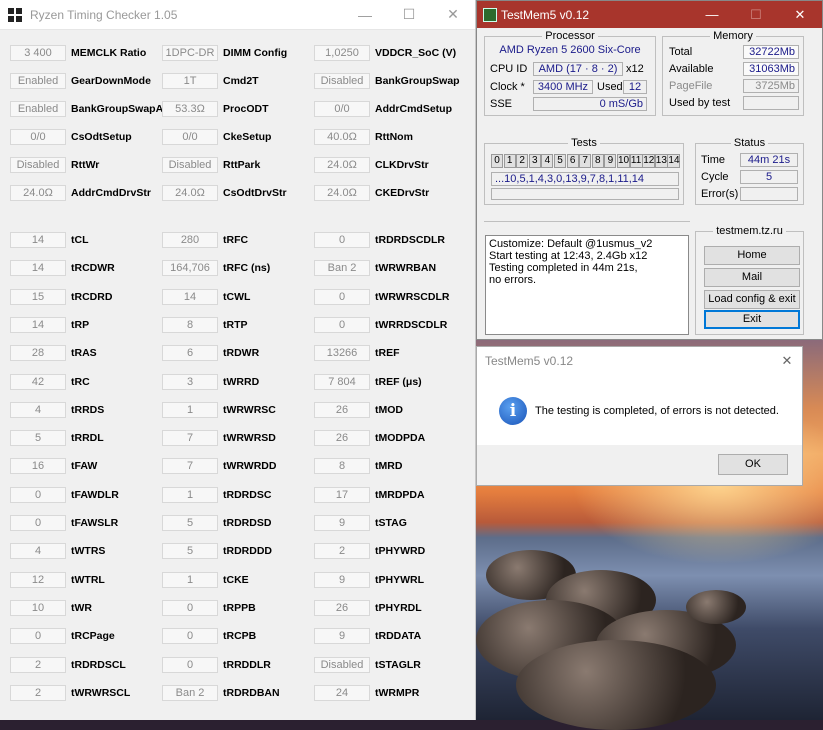 The image size is (823, 730). What do you see at coordinates (224, 193) in the screenshot?
I see `timing-row: 24.0Ω CsOdtDrvStr` at bounding box center [224, 193].